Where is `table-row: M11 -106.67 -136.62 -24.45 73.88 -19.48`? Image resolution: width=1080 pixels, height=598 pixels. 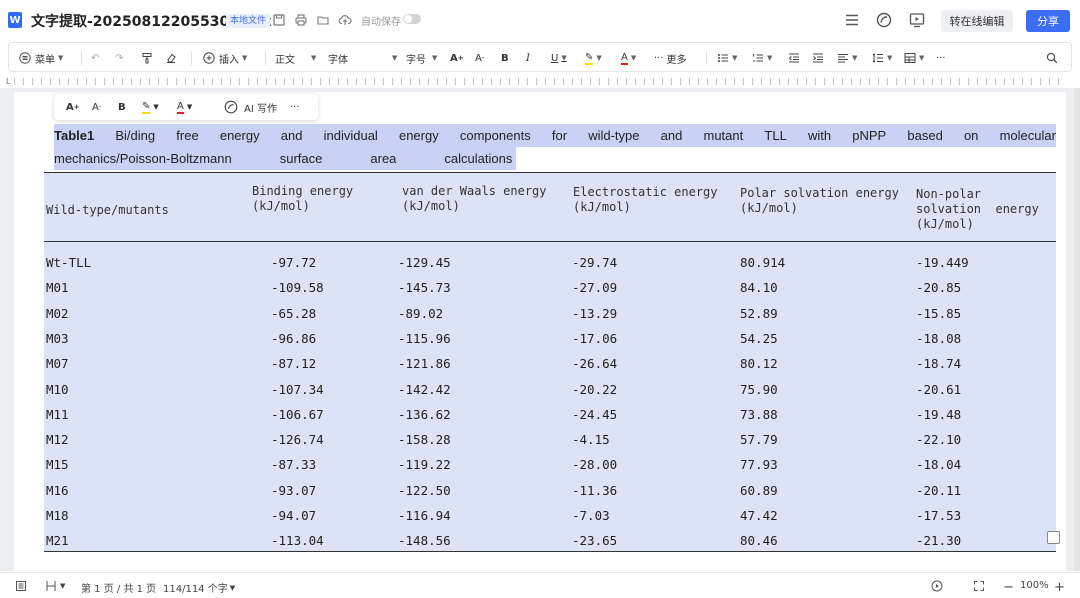 table-row: M11 -106.67 -136.62 -24.45 73.88 -19.48 is located at coordinates (550, 415).